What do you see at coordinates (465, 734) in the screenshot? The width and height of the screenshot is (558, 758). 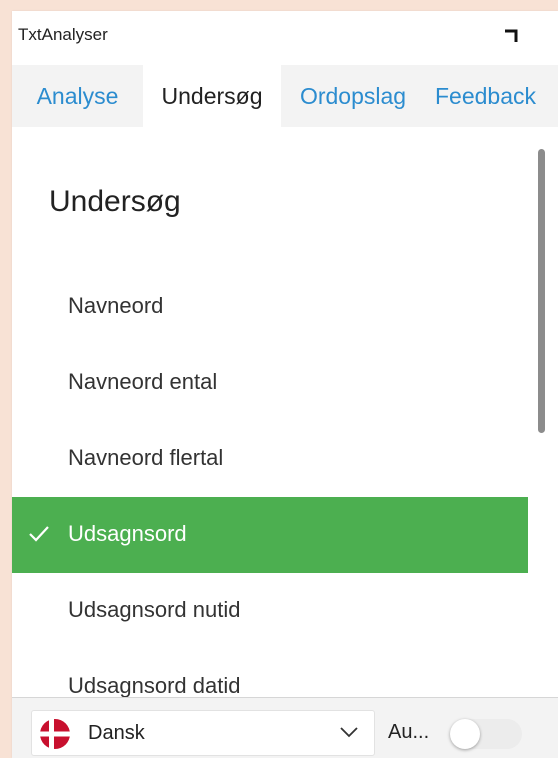 I see `toggle-knob` at bounding box center [465, 734].